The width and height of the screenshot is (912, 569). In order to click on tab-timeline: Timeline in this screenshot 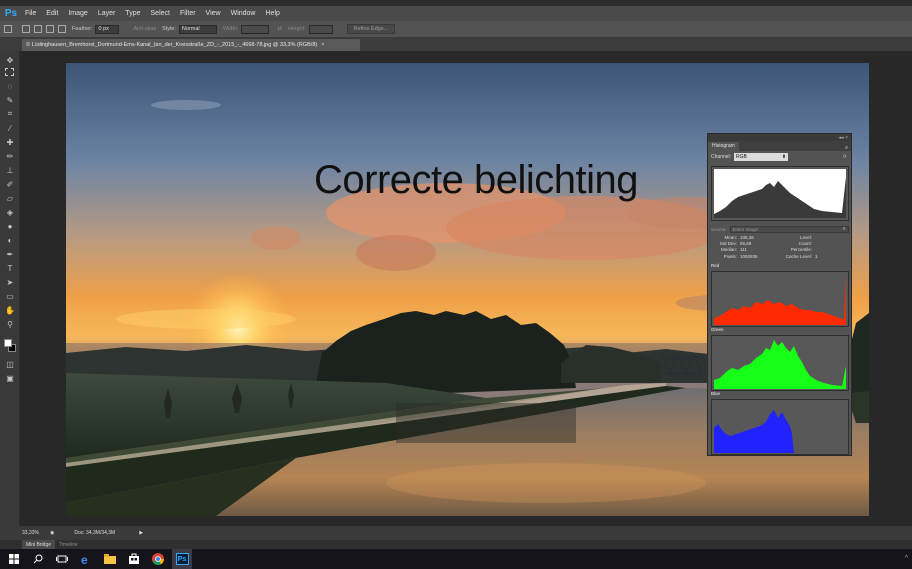, I will do `click(68, 545)`.